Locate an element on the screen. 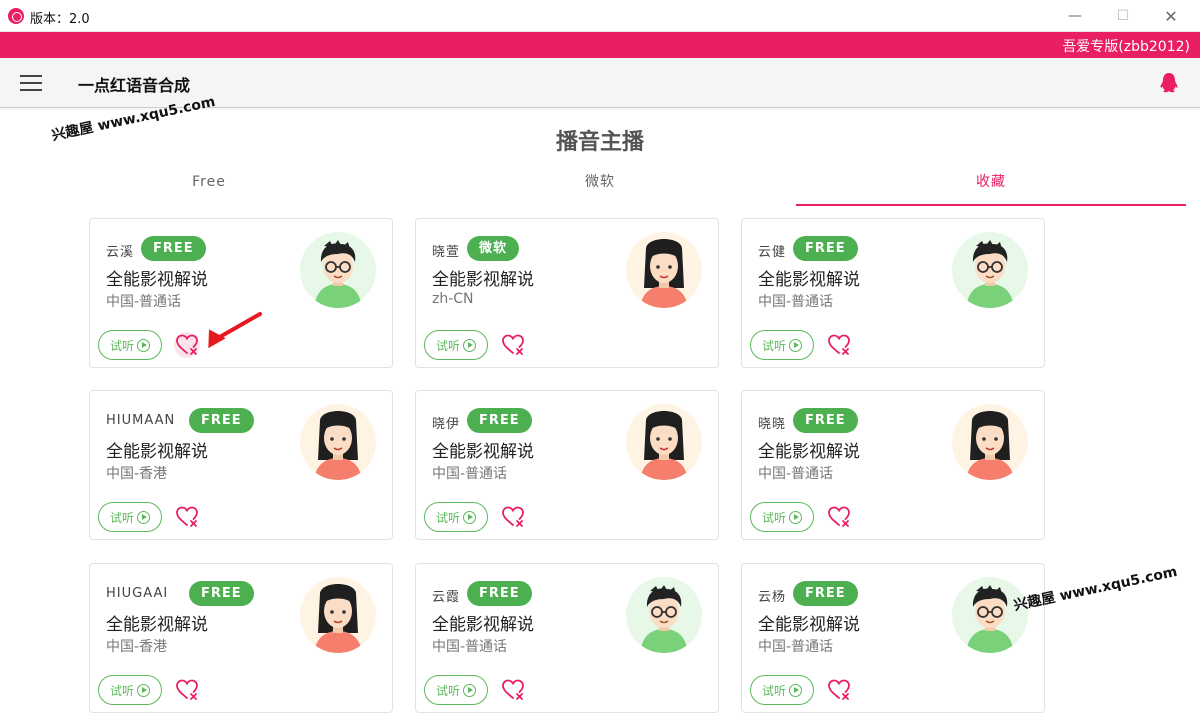 The image size is (1200, 713). voice-card: 晓晓 FREE 全能影视解说 中国-普通话 试听 is located at coordinates (893, 465).